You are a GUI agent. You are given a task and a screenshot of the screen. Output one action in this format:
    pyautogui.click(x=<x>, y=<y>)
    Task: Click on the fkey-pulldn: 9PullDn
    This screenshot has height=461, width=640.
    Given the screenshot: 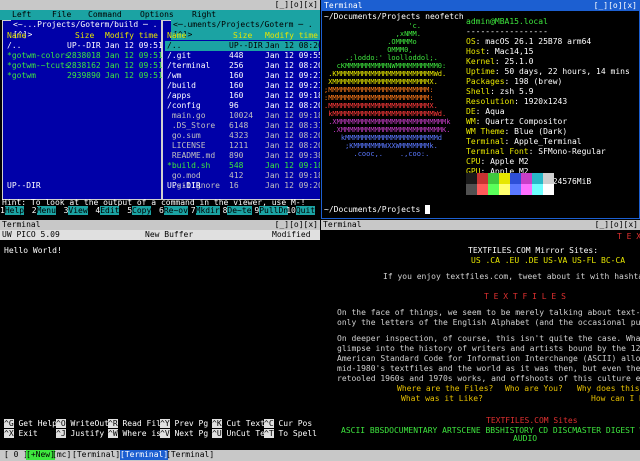 What is the action you would take?
    pyautogui.click(x=271, y=211)
    